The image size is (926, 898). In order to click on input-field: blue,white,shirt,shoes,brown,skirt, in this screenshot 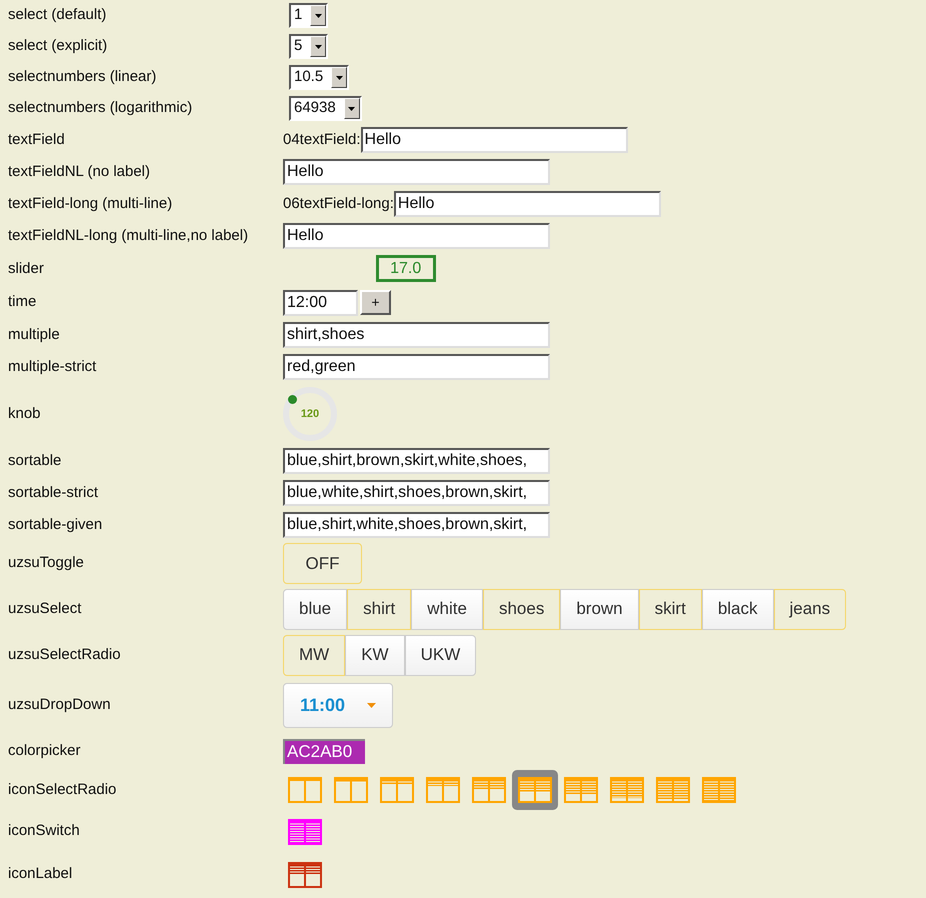, I will do `click(416, 493)`.